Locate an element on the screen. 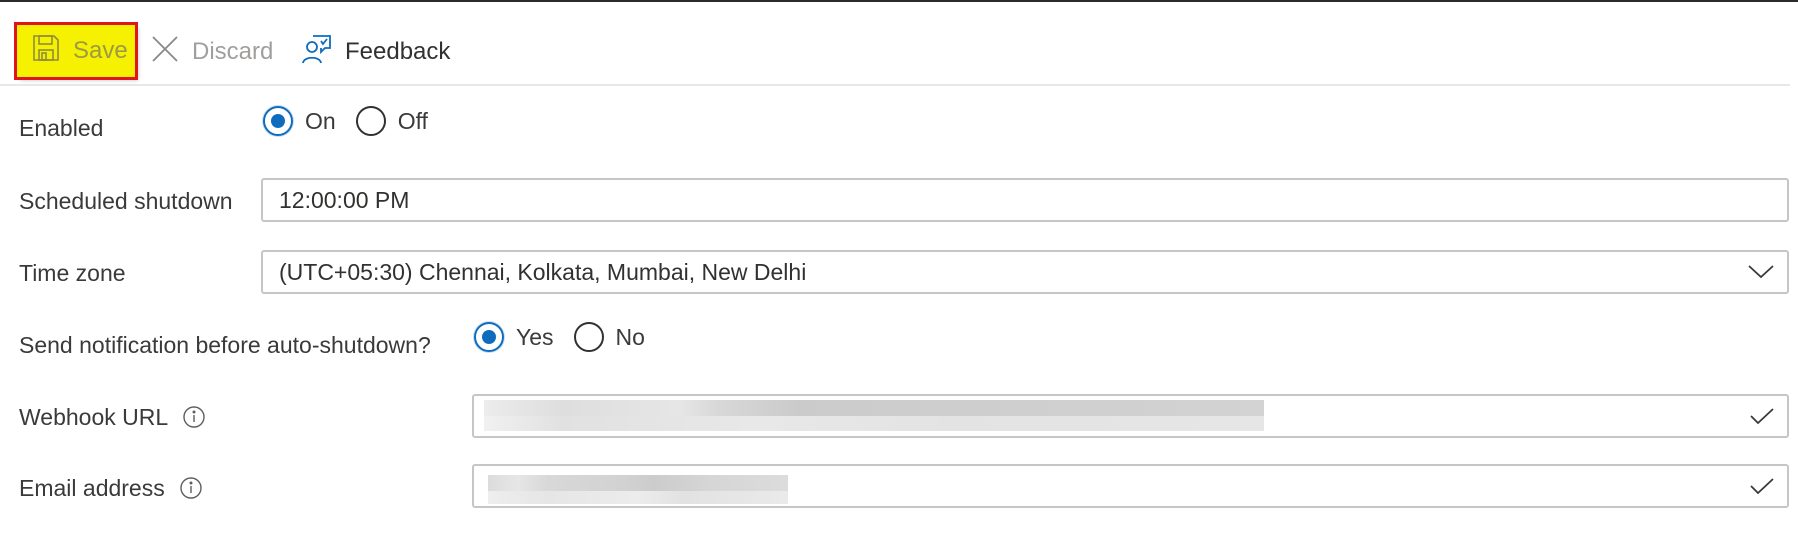 This screenshot has width=1798, height=541. time-zone-label: Time zone is located at coordinates (72, 272).